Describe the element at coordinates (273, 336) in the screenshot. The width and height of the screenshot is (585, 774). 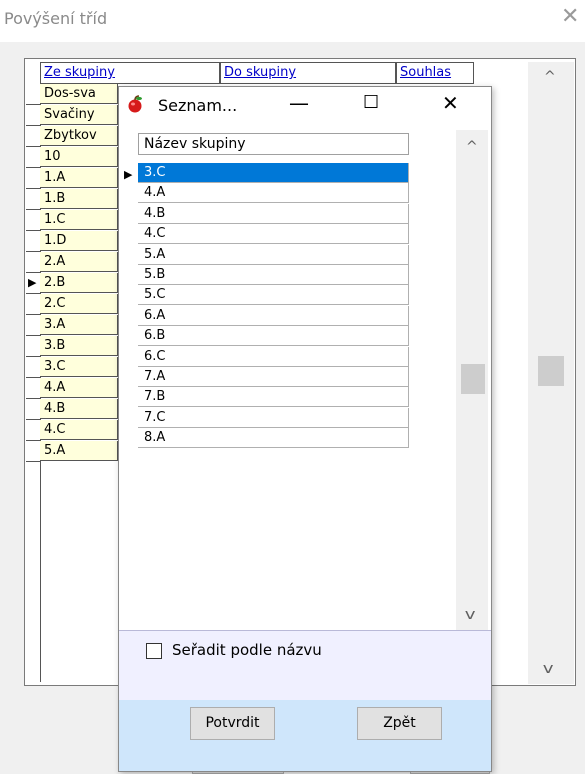
I see `list-item: 6.B` at that location.